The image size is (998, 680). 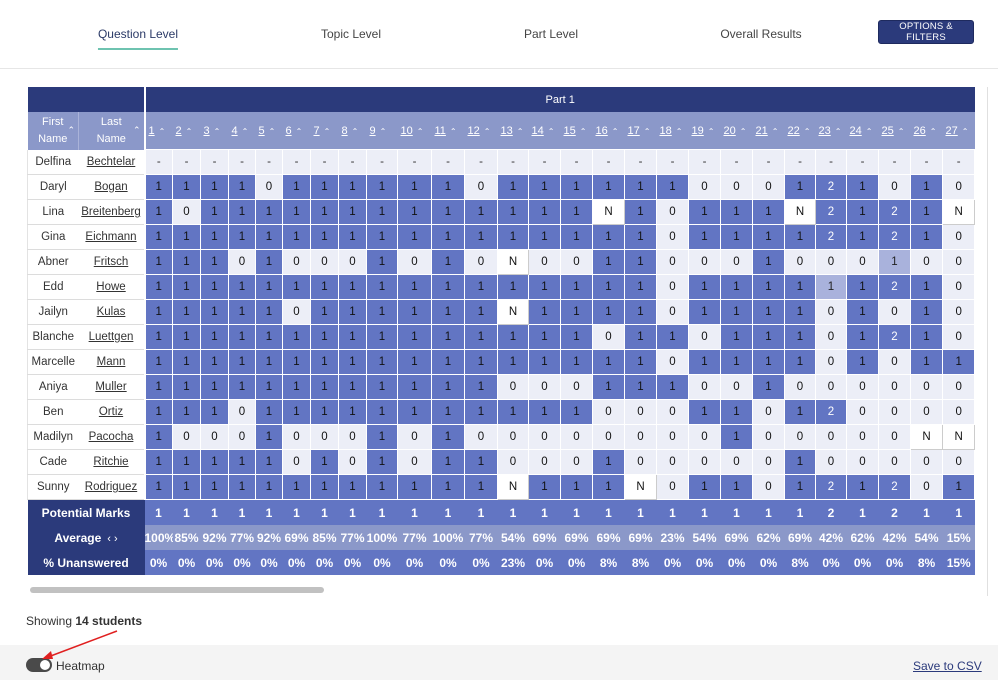 What do you see at coordinates (112, 362) in the screenshot?
I see `last-name-link: Mann` at bounding box center [112, 362].